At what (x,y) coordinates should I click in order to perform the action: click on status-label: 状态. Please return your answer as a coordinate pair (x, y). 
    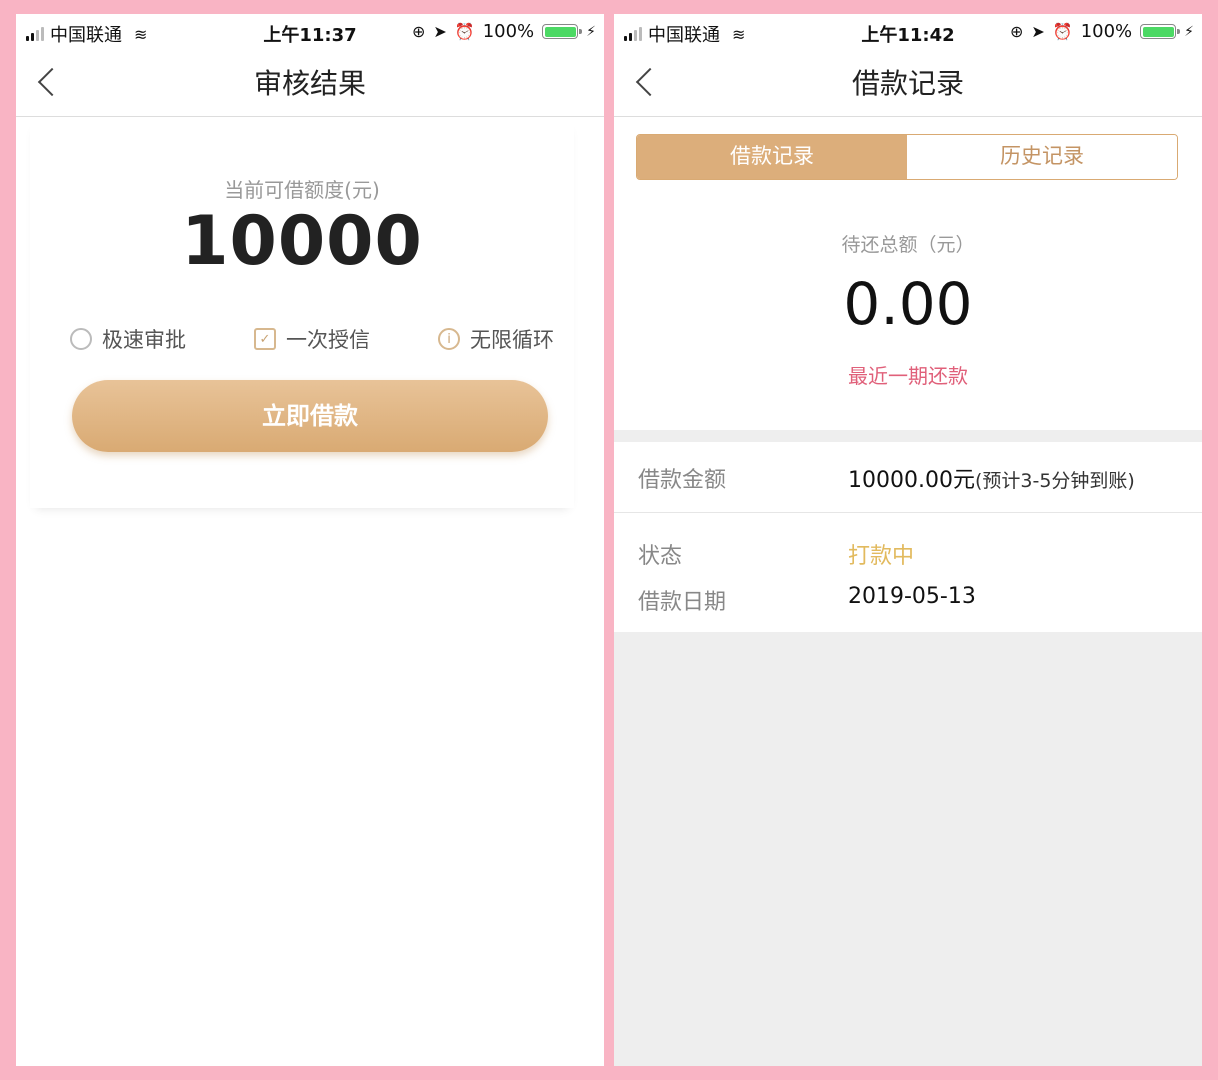
    Looking at the image, I should click on (660, 556).